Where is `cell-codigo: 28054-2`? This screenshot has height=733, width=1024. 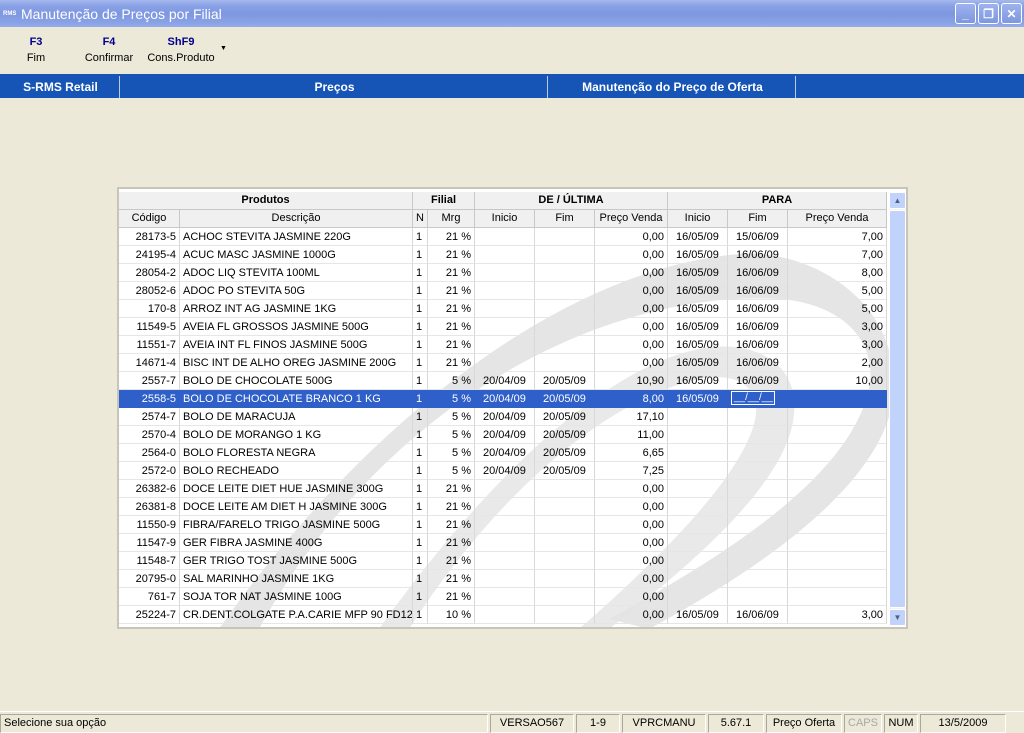 cell-codigo: 28054-2 is located at coordinates (149, 273).